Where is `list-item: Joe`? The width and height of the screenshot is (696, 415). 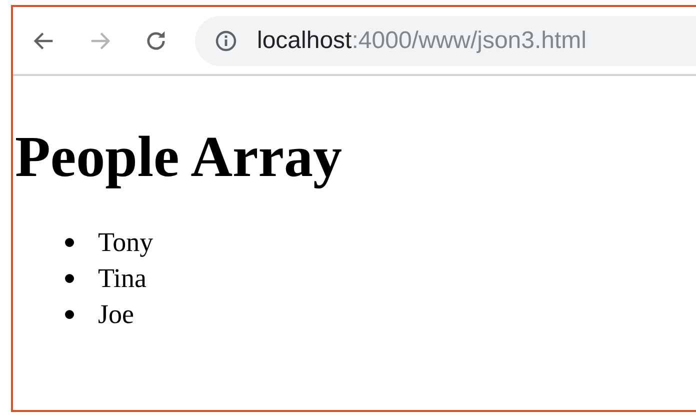 list-item: Joe is located at coordinates (116, 314).